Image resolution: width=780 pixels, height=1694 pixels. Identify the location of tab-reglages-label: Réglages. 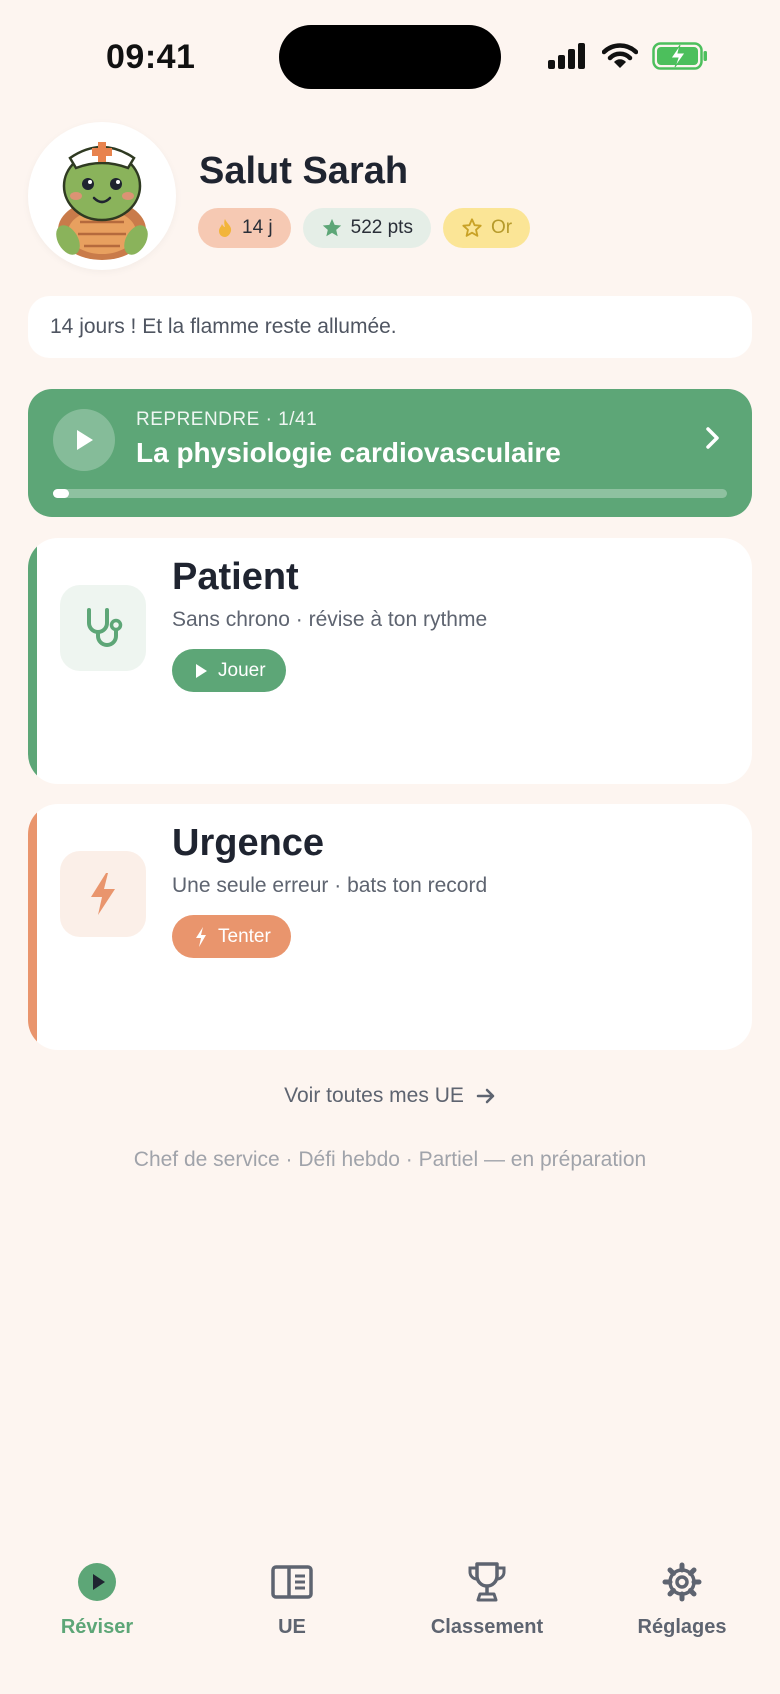
(682, 1627).